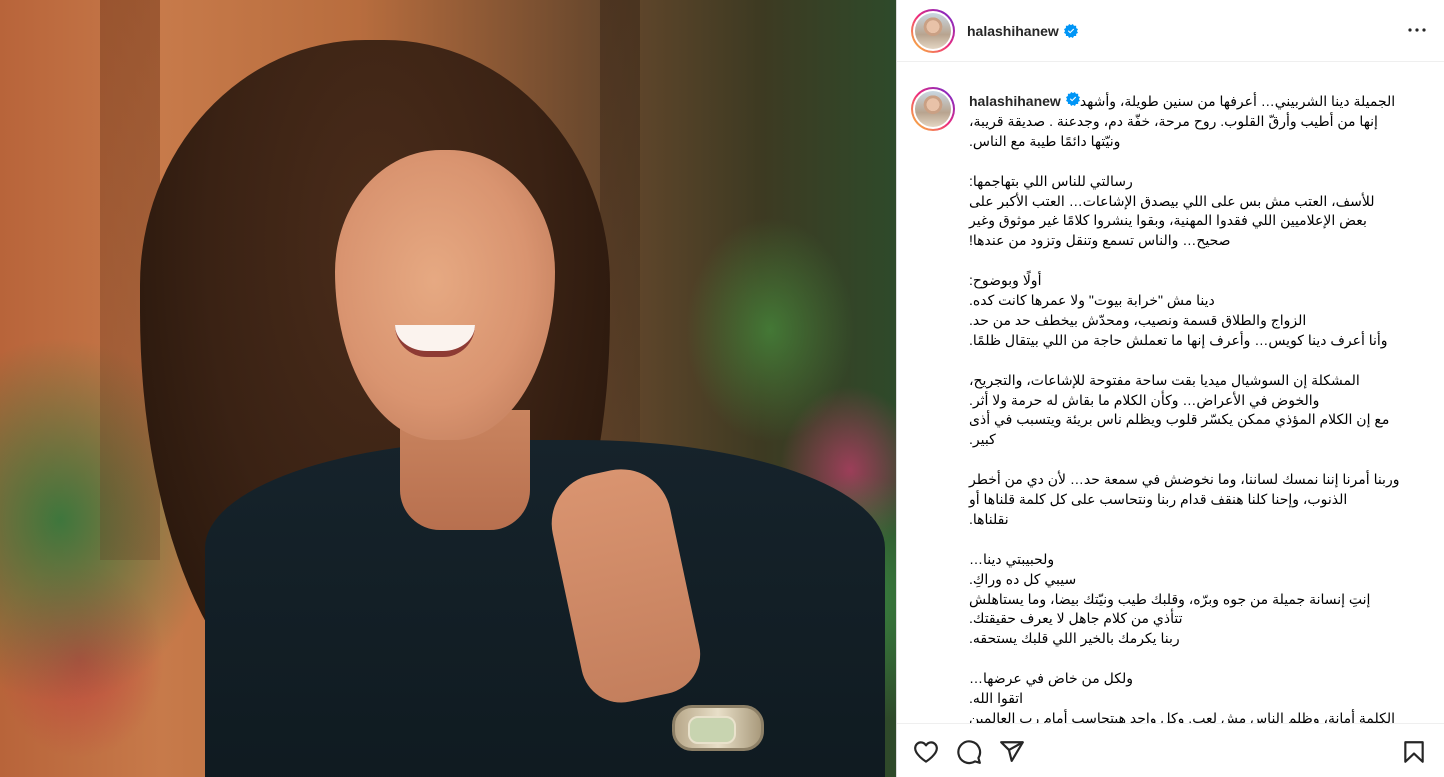 The width and height of the screenshot is (1444, 777). I want to click on caption-line: اتقوا الله., so click(996, 698).